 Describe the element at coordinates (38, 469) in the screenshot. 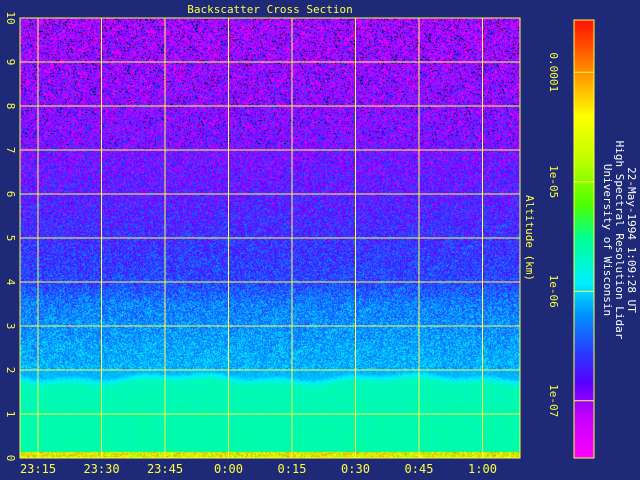

I see `x-tick-label: 23:15` at that location.